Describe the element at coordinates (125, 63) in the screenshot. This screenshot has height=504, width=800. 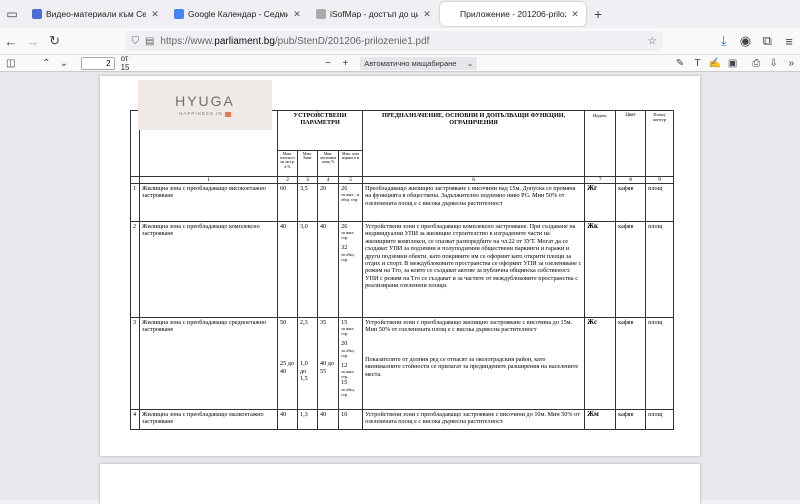
I see `page-count: от 15` at that location.